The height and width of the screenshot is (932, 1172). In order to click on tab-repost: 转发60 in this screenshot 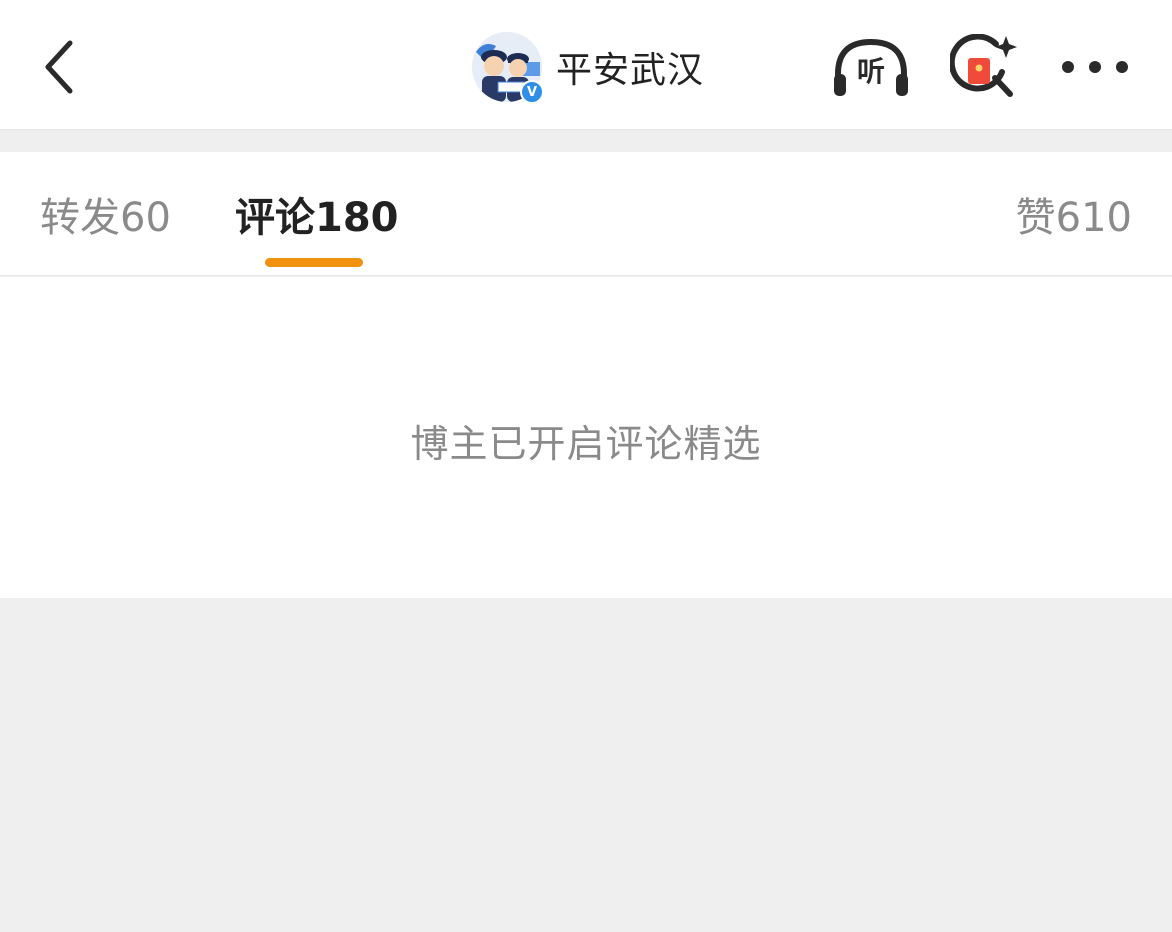, I will do `click(105, 218)`.